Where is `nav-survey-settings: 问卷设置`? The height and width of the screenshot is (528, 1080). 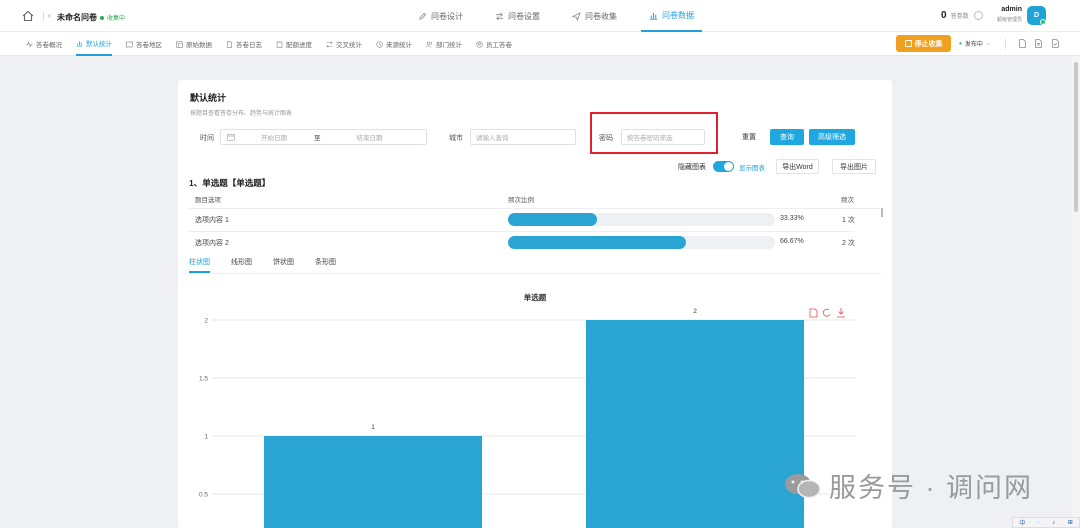
nav-survey-settings: 问卷设置 is located at coordinates (517, 16).